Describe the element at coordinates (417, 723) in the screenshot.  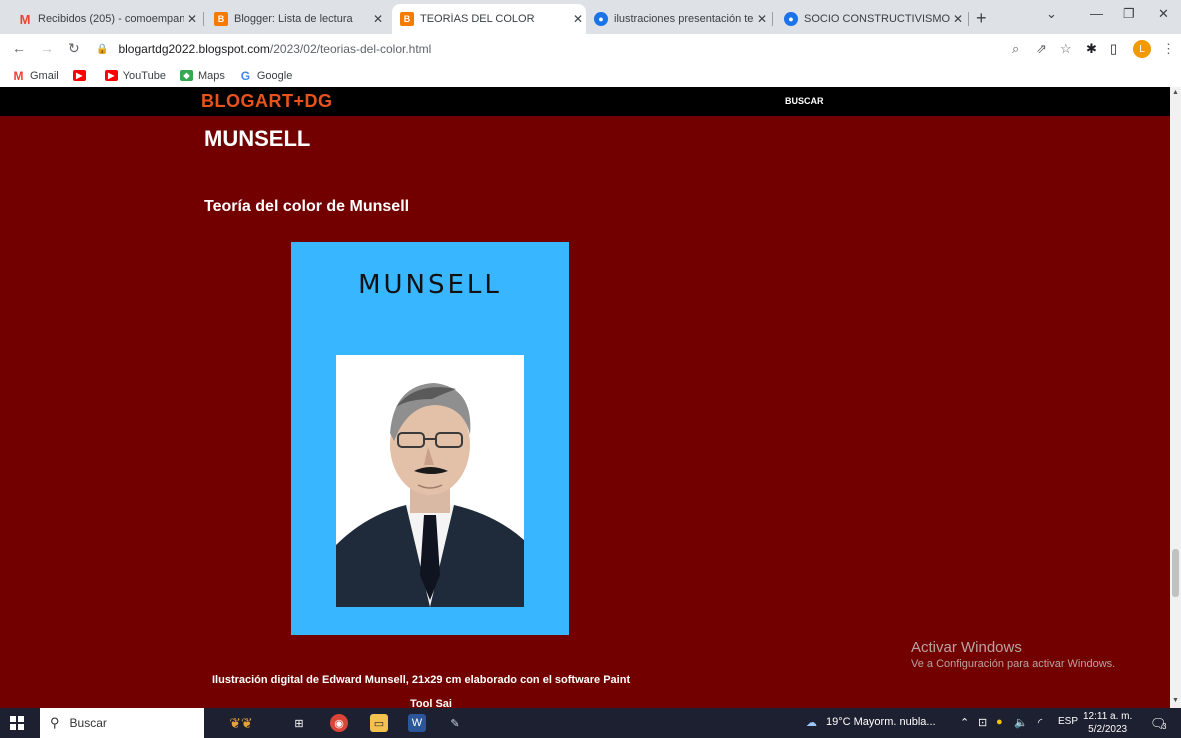
I see `word-icon: W` at that location.